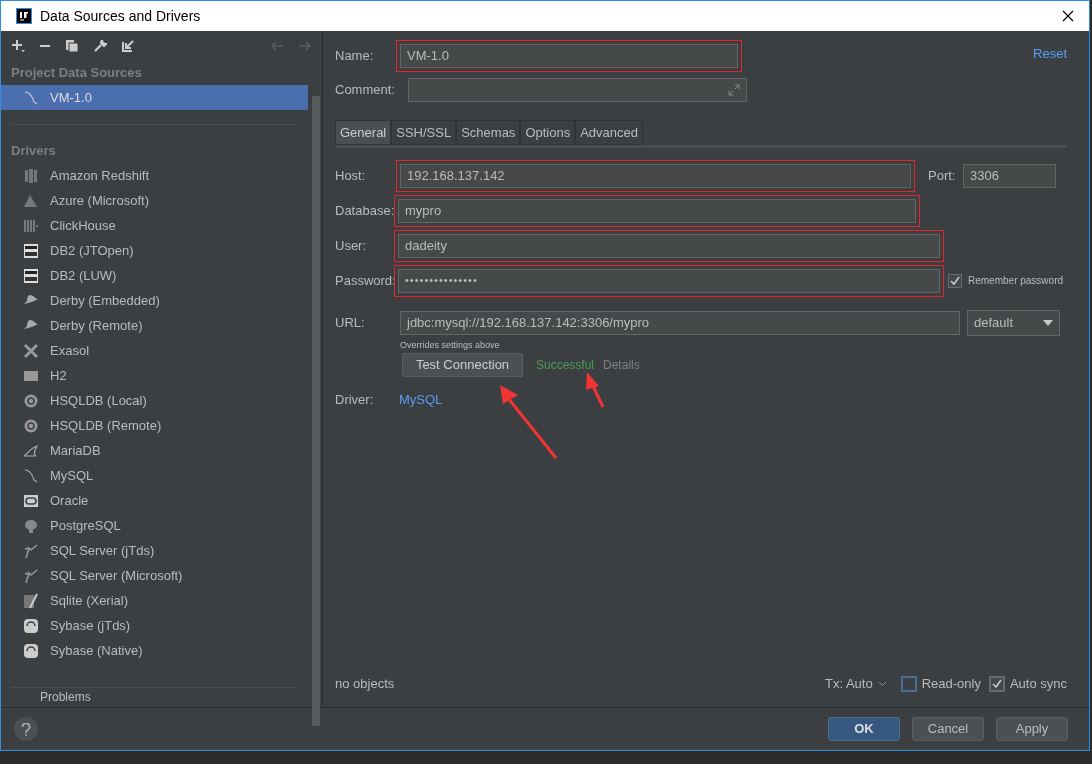 This screenshot has width=1092, height=764. I want to click on checkbox-label: Auto sync, so click(1038, 684).